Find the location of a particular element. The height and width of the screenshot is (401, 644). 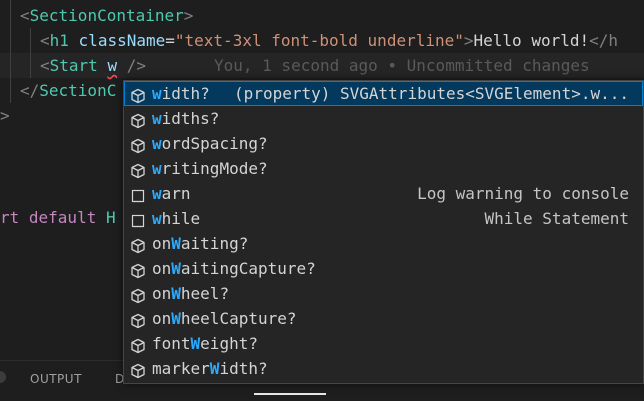

suggest-detail: While Statement is located at coordinates (557, 218).